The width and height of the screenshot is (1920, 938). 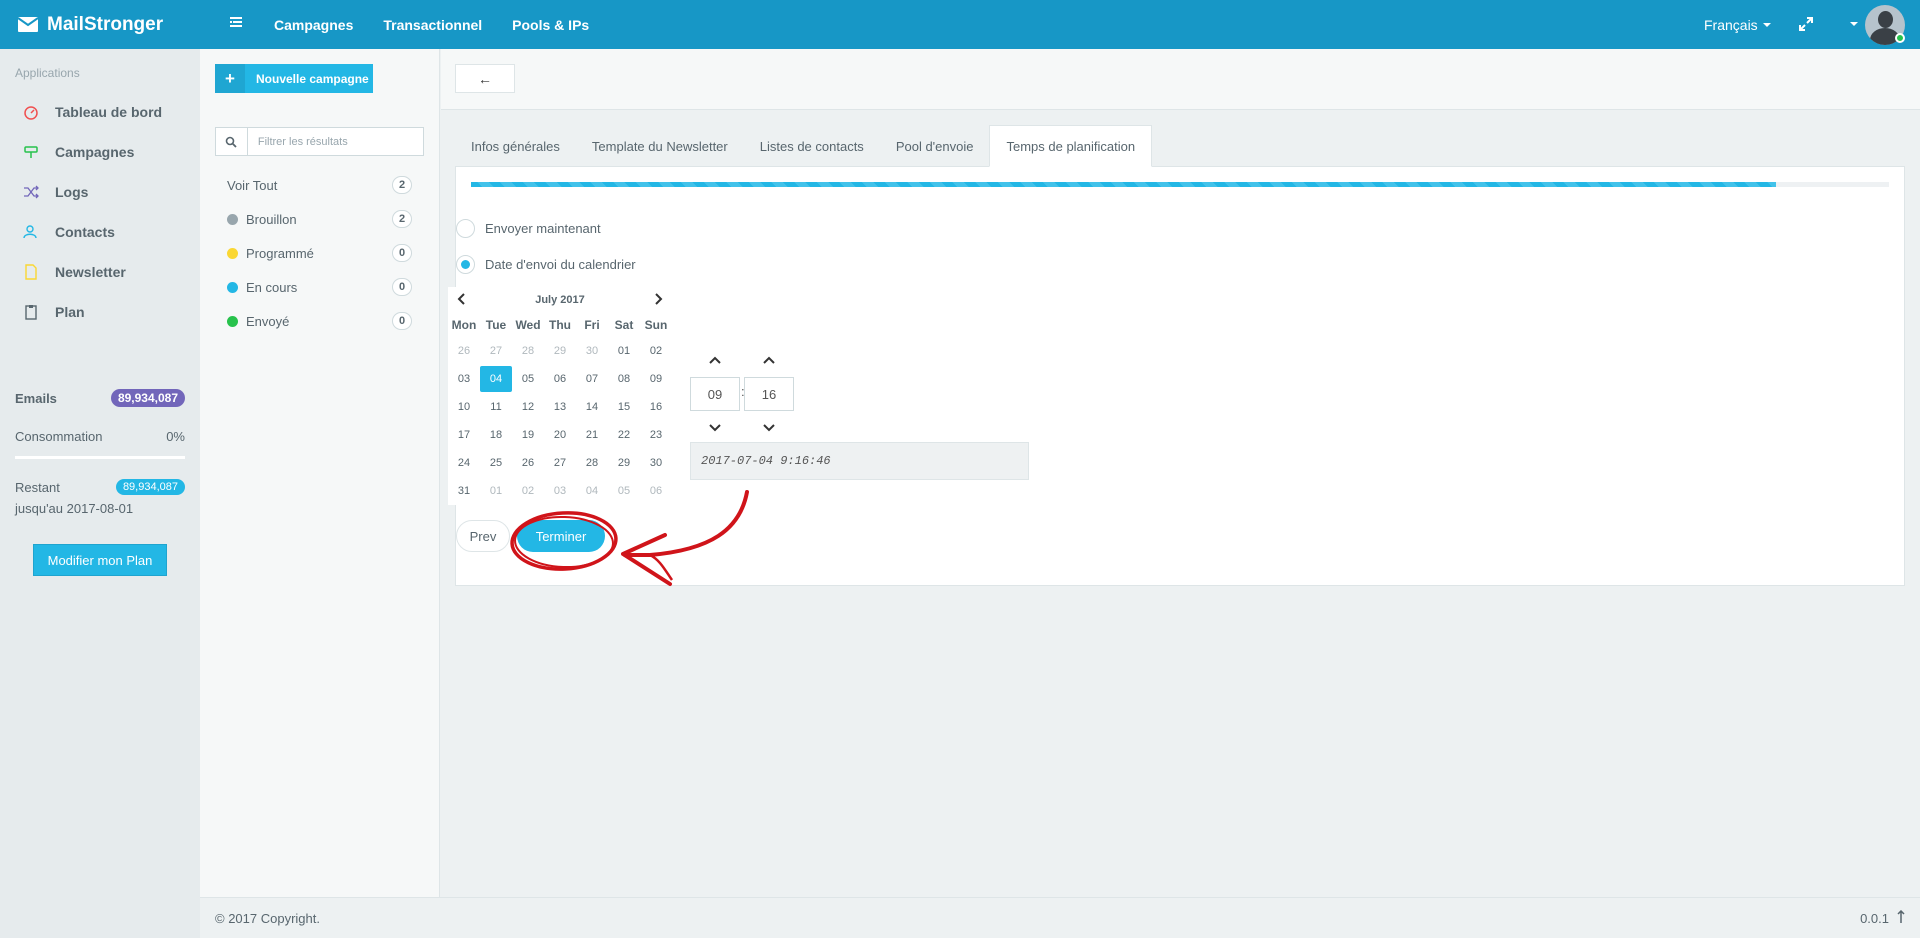 What do you see at coordinates (528, 435) in the screenshot?
I see `calendar-day: 19` at bounding box center [528, 435].